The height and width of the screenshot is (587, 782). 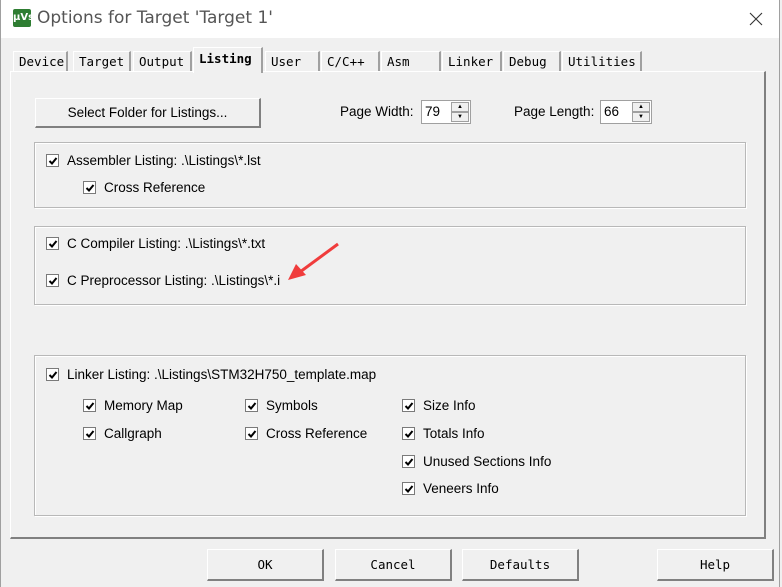 What do you see at coordinates (472, 61) in the screenshot?
I see `tab-linker: Linker` at bounding box center [472, 61].